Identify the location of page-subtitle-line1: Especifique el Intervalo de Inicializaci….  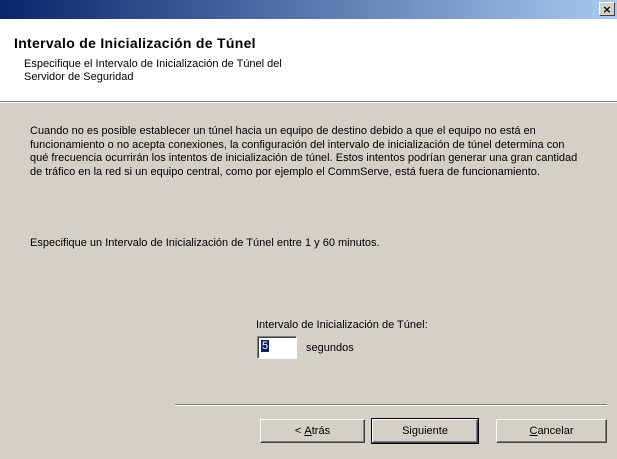
(153, 64).